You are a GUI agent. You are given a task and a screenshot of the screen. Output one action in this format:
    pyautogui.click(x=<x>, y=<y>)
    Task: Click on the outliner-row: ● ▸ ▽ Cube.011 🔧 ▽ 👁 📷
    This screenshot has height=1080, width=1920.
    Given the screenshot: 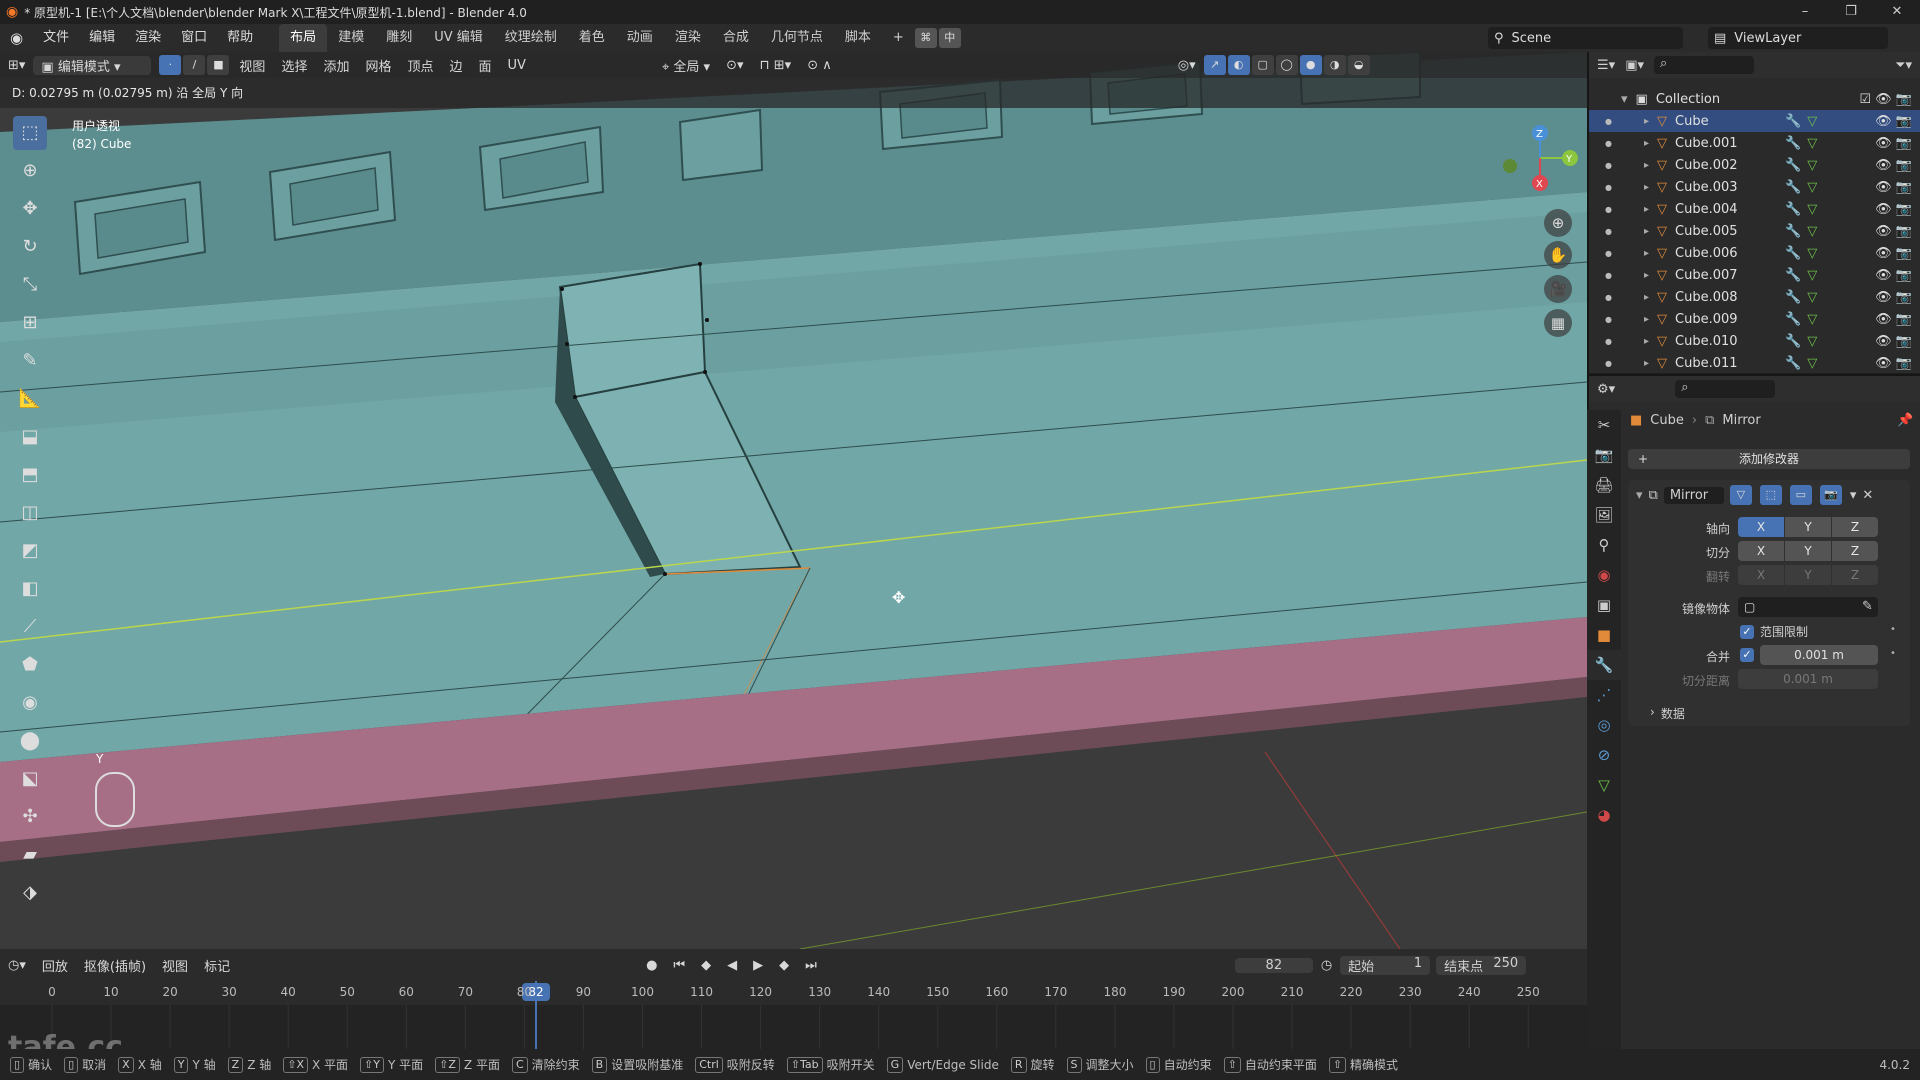 What is the action you would take?
    pyautogui.click(x=1754, y=363)
    